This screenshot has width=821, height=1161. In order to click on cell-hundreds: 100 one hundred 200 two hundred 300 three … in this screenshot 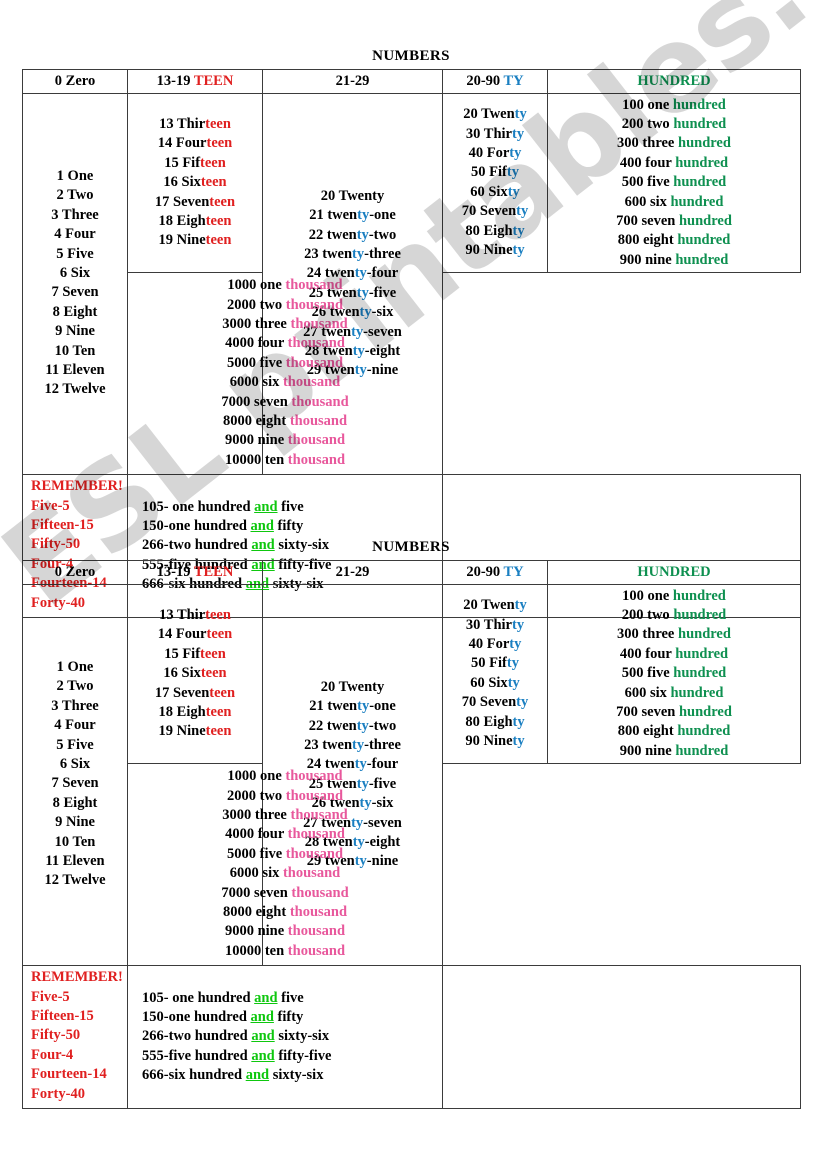, I will do `click(674, 183)`.